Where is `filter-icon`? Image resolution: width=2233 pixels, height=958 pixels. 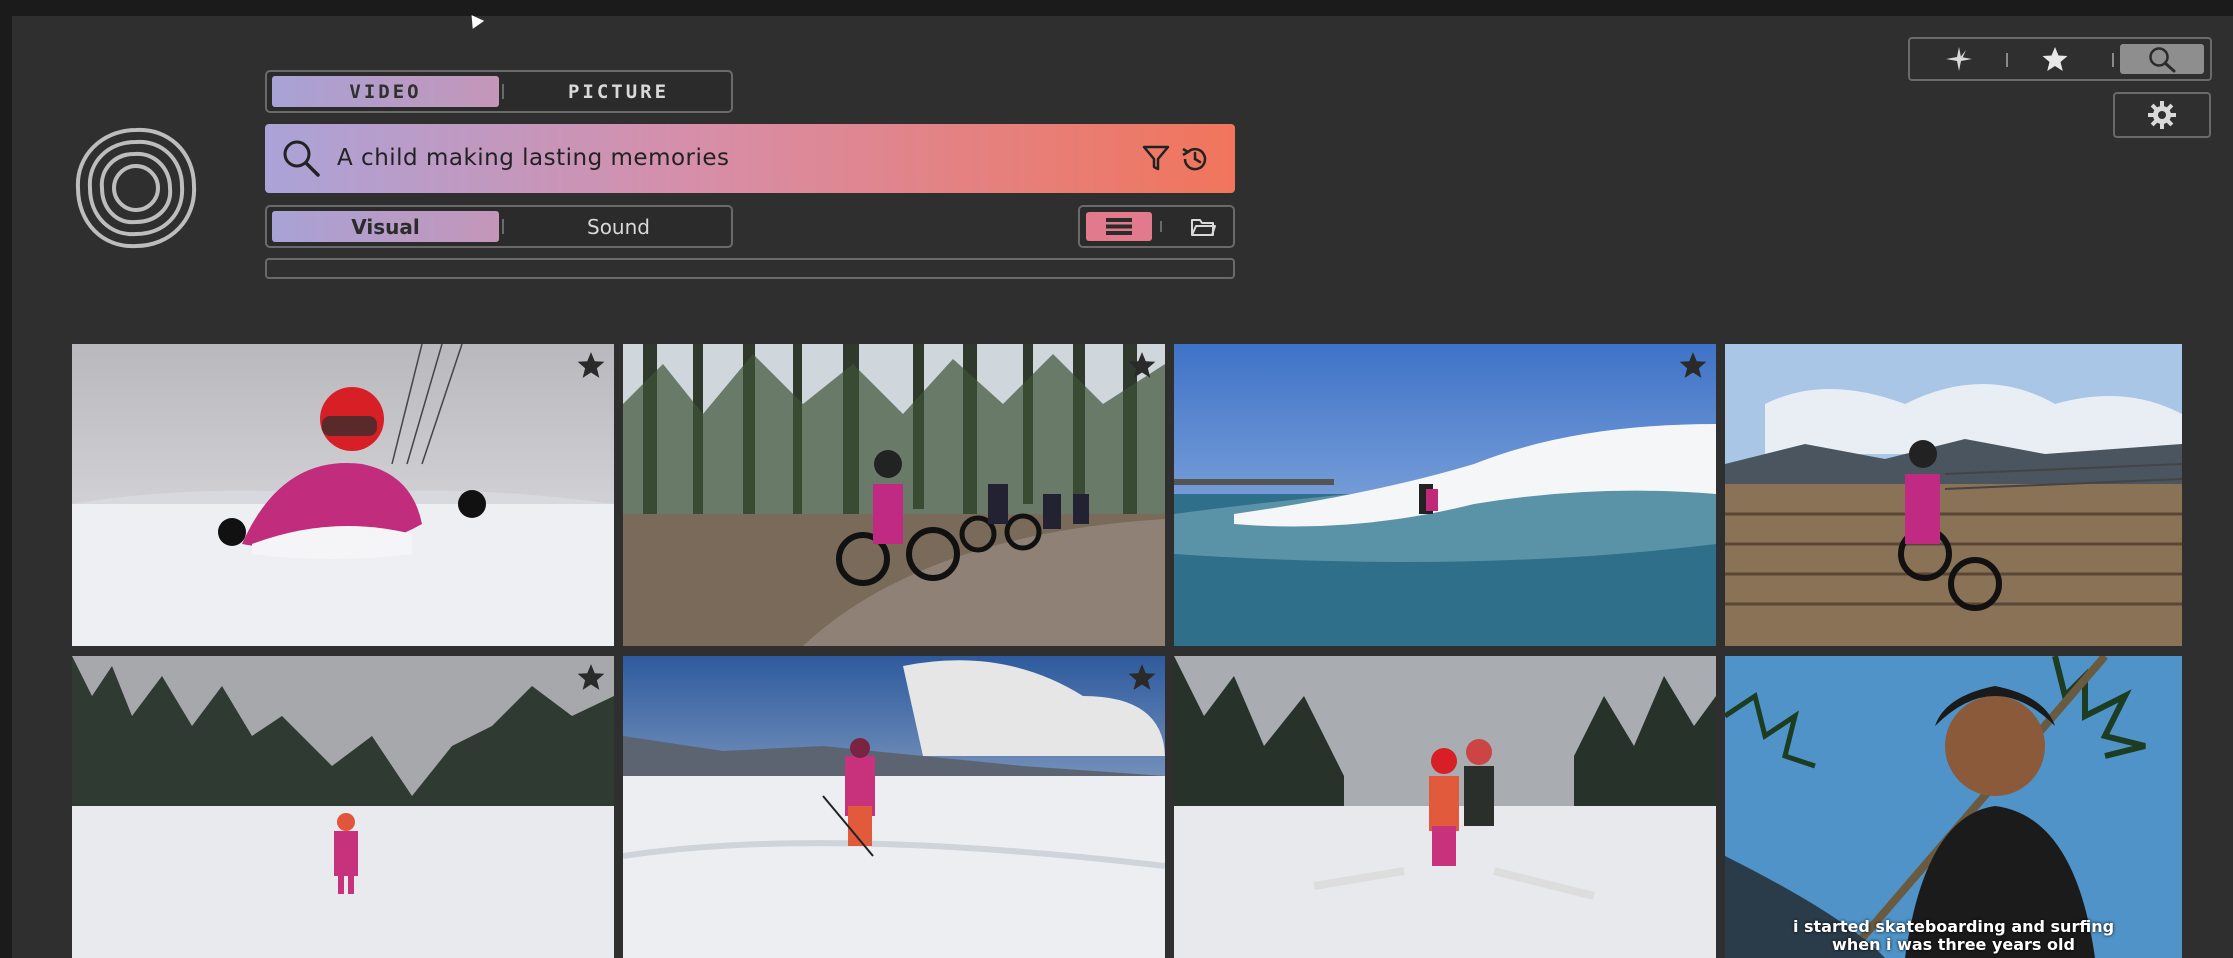
filter-icon is located at coordinates (1156, 158).